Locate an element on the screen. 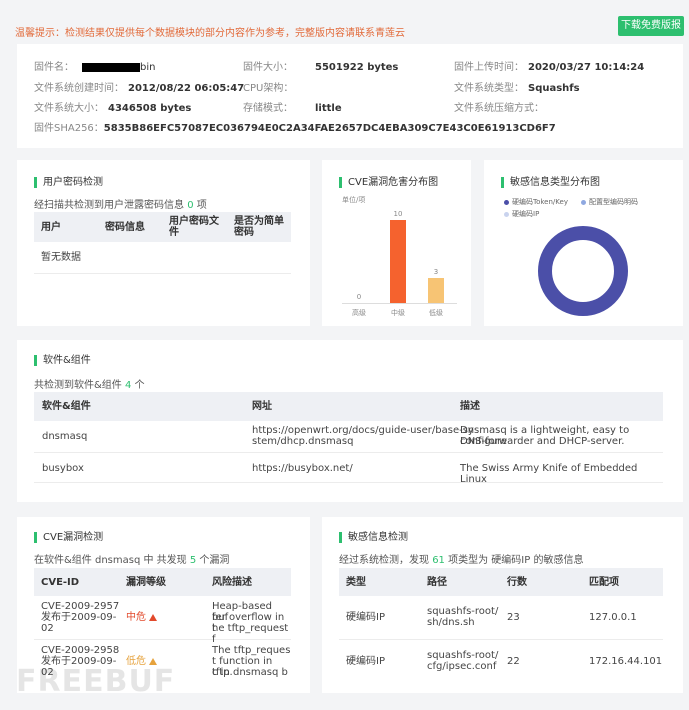  password-check-summary: 经扫描共检测到用户泄露密码信息 0 项 is located at coordinates (120, 203).